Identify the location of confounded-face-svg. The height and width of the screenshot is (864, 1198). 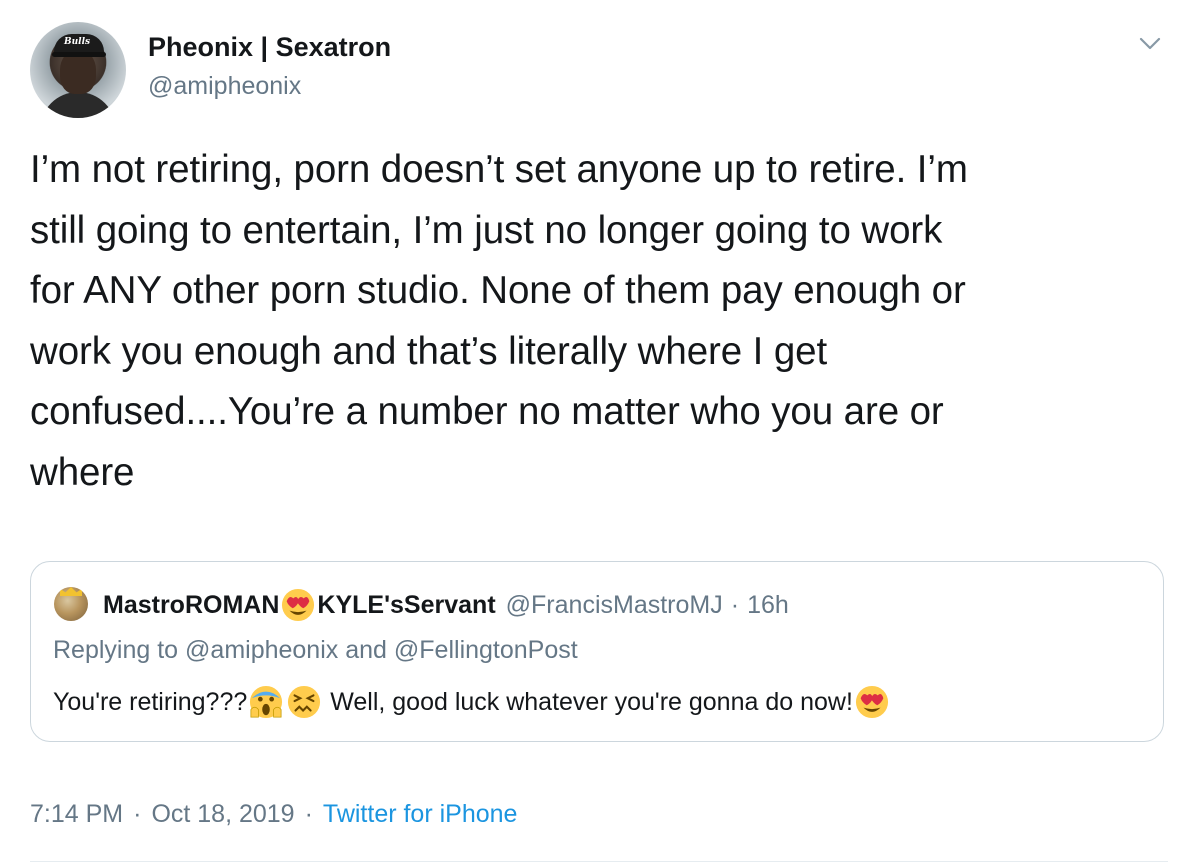
(304, 702).